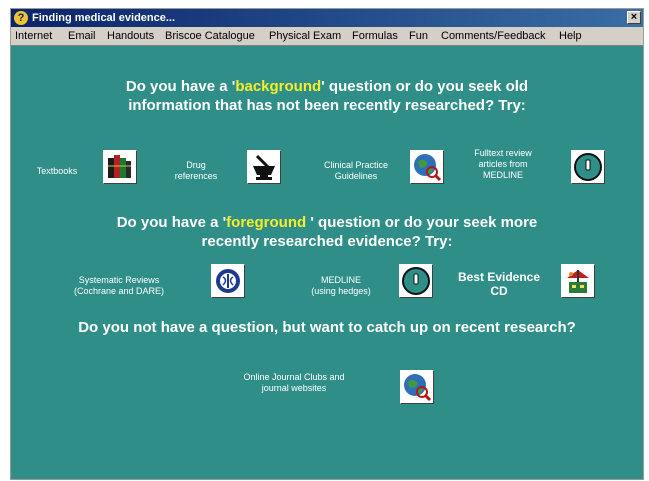 The height and width of the screenshot is (481, 649). I want to click on menu-physical-exam: Physical Exam, so click(305, 36).